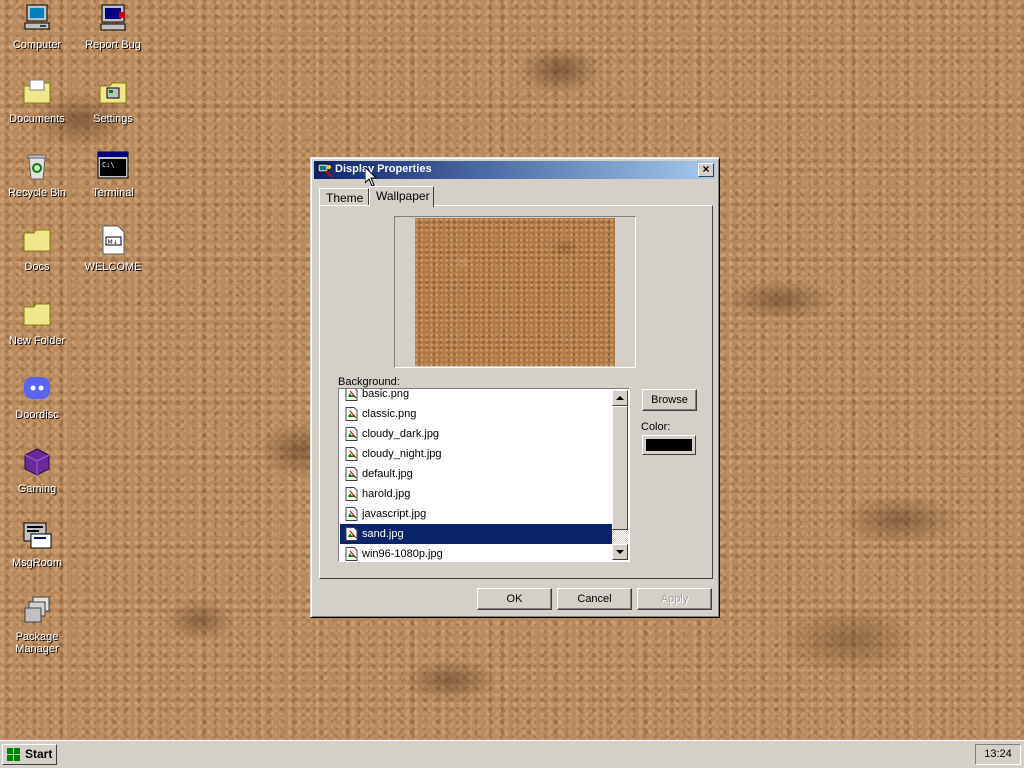  What do you see at coordinates (998, 754) in the screenshot?
I see `system-clock: 13:24` at bounding box center [998, 754].